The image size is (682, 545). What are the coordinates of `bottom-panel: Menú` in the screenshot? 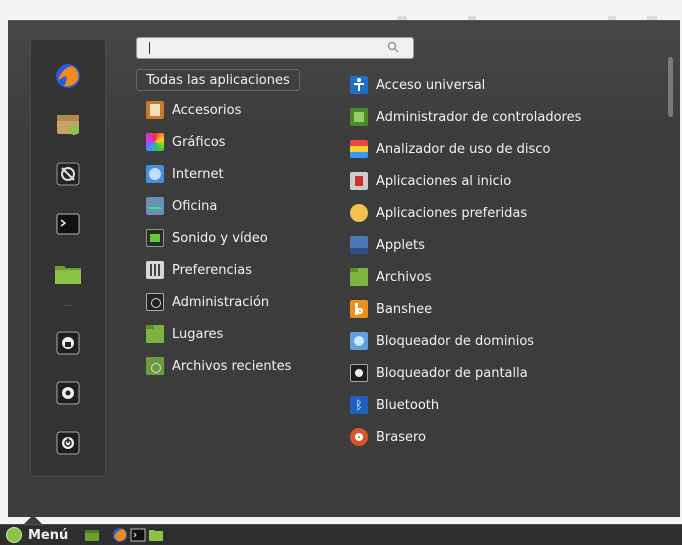 It's located at (341, 534).